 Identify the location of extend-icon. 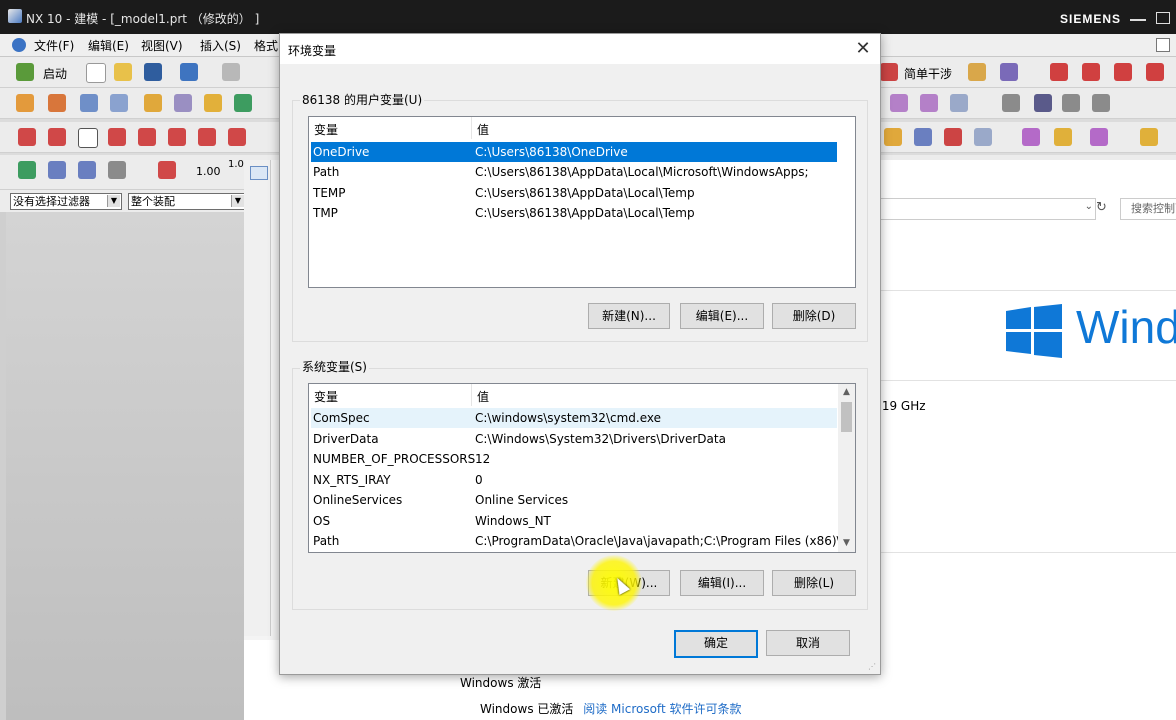
(237, 137).